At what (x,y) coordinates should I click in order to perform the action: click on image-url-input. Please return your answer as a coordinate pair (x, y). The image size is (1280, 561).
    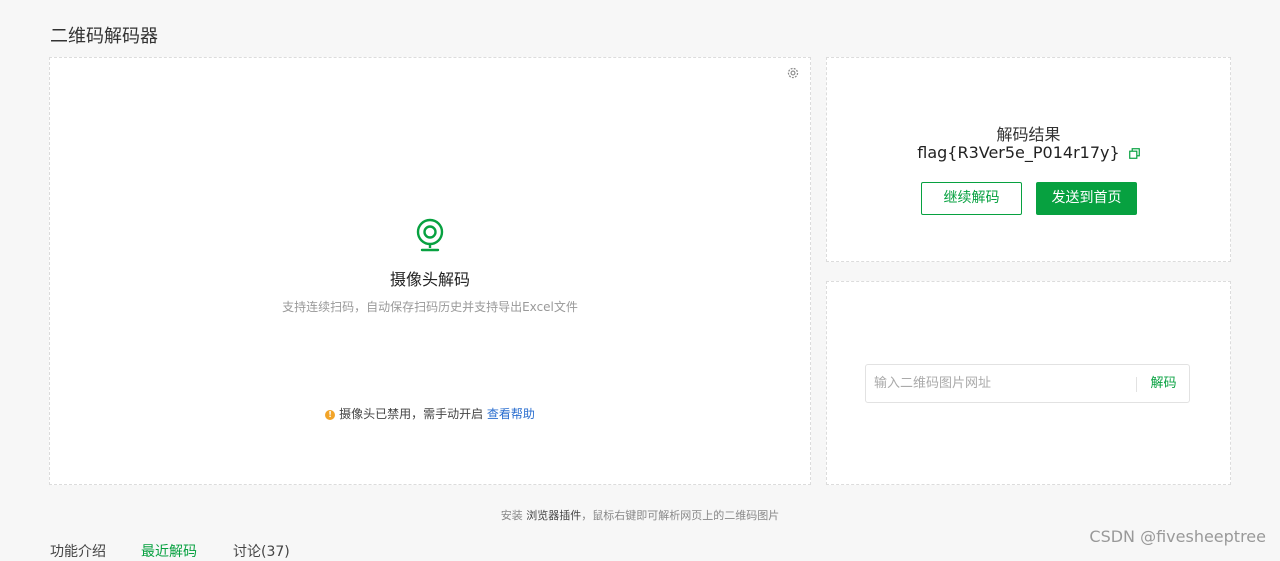
    Looking at the image, I should click on (1001, 383).